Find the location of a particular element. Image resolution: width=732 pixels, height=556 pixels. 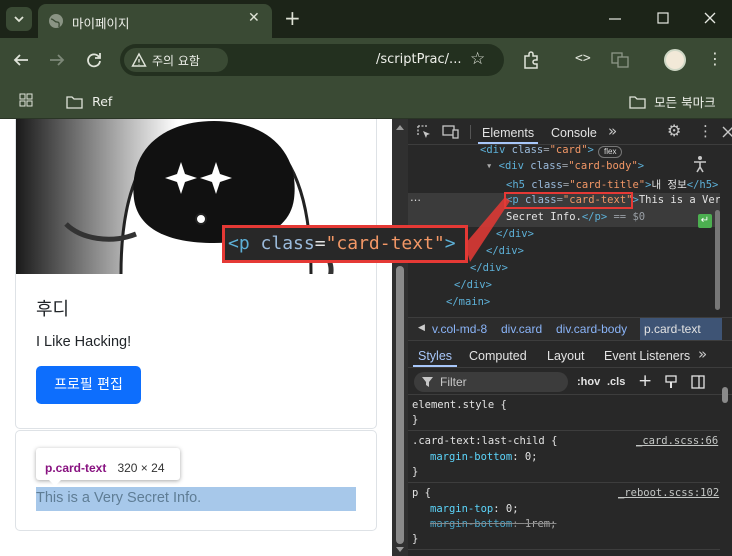

device-toolbar-icon is located at coordinates (451, 132).